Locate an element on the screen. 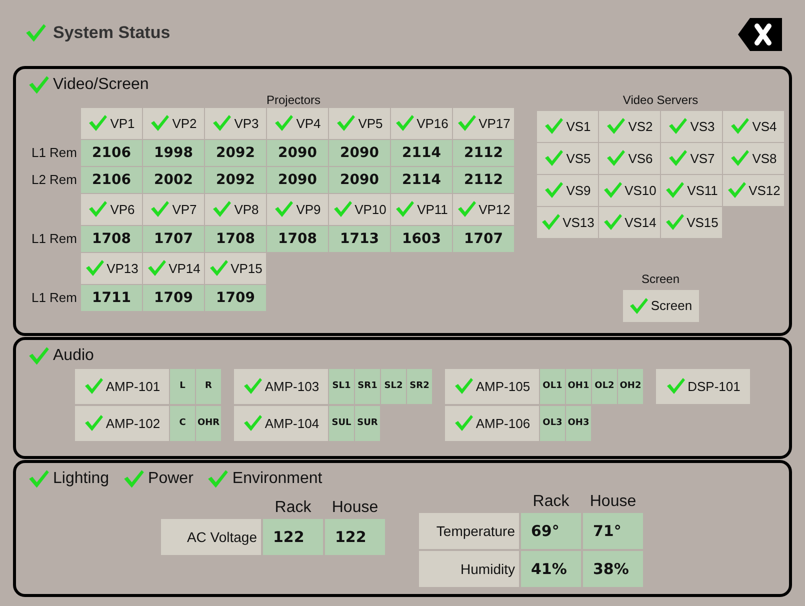  device-label: VS12 is located at coordinates (764, 190).